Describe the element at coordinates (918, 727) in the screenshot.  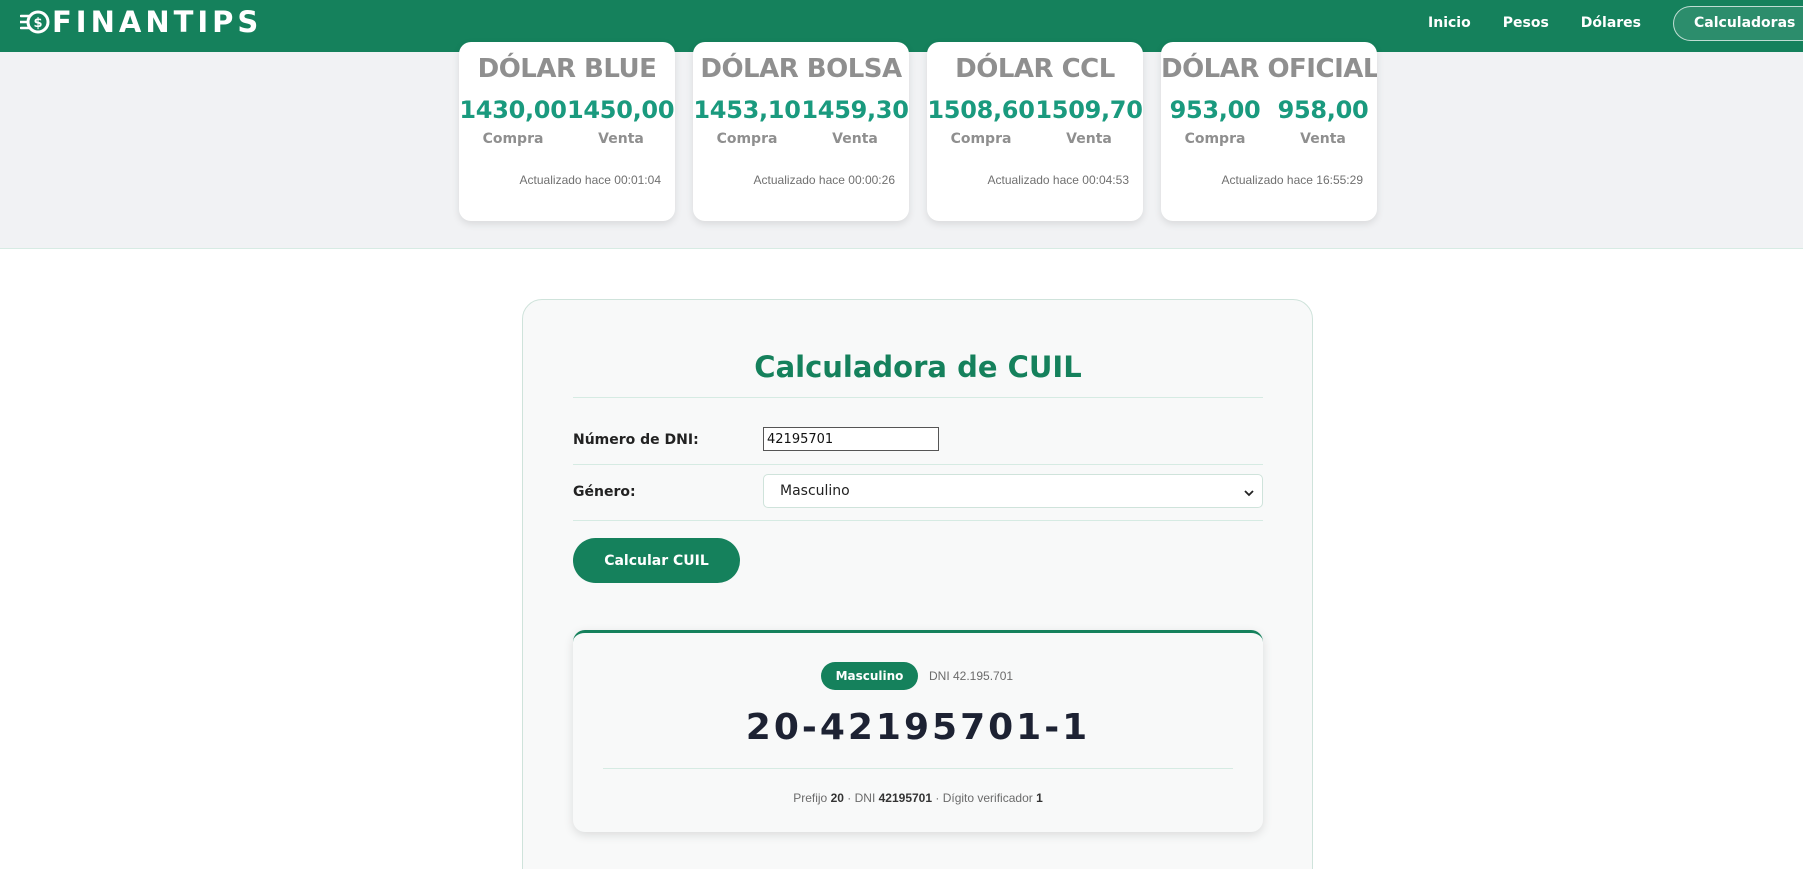
I see `cuil-number: 20-42195701-1` at that location.